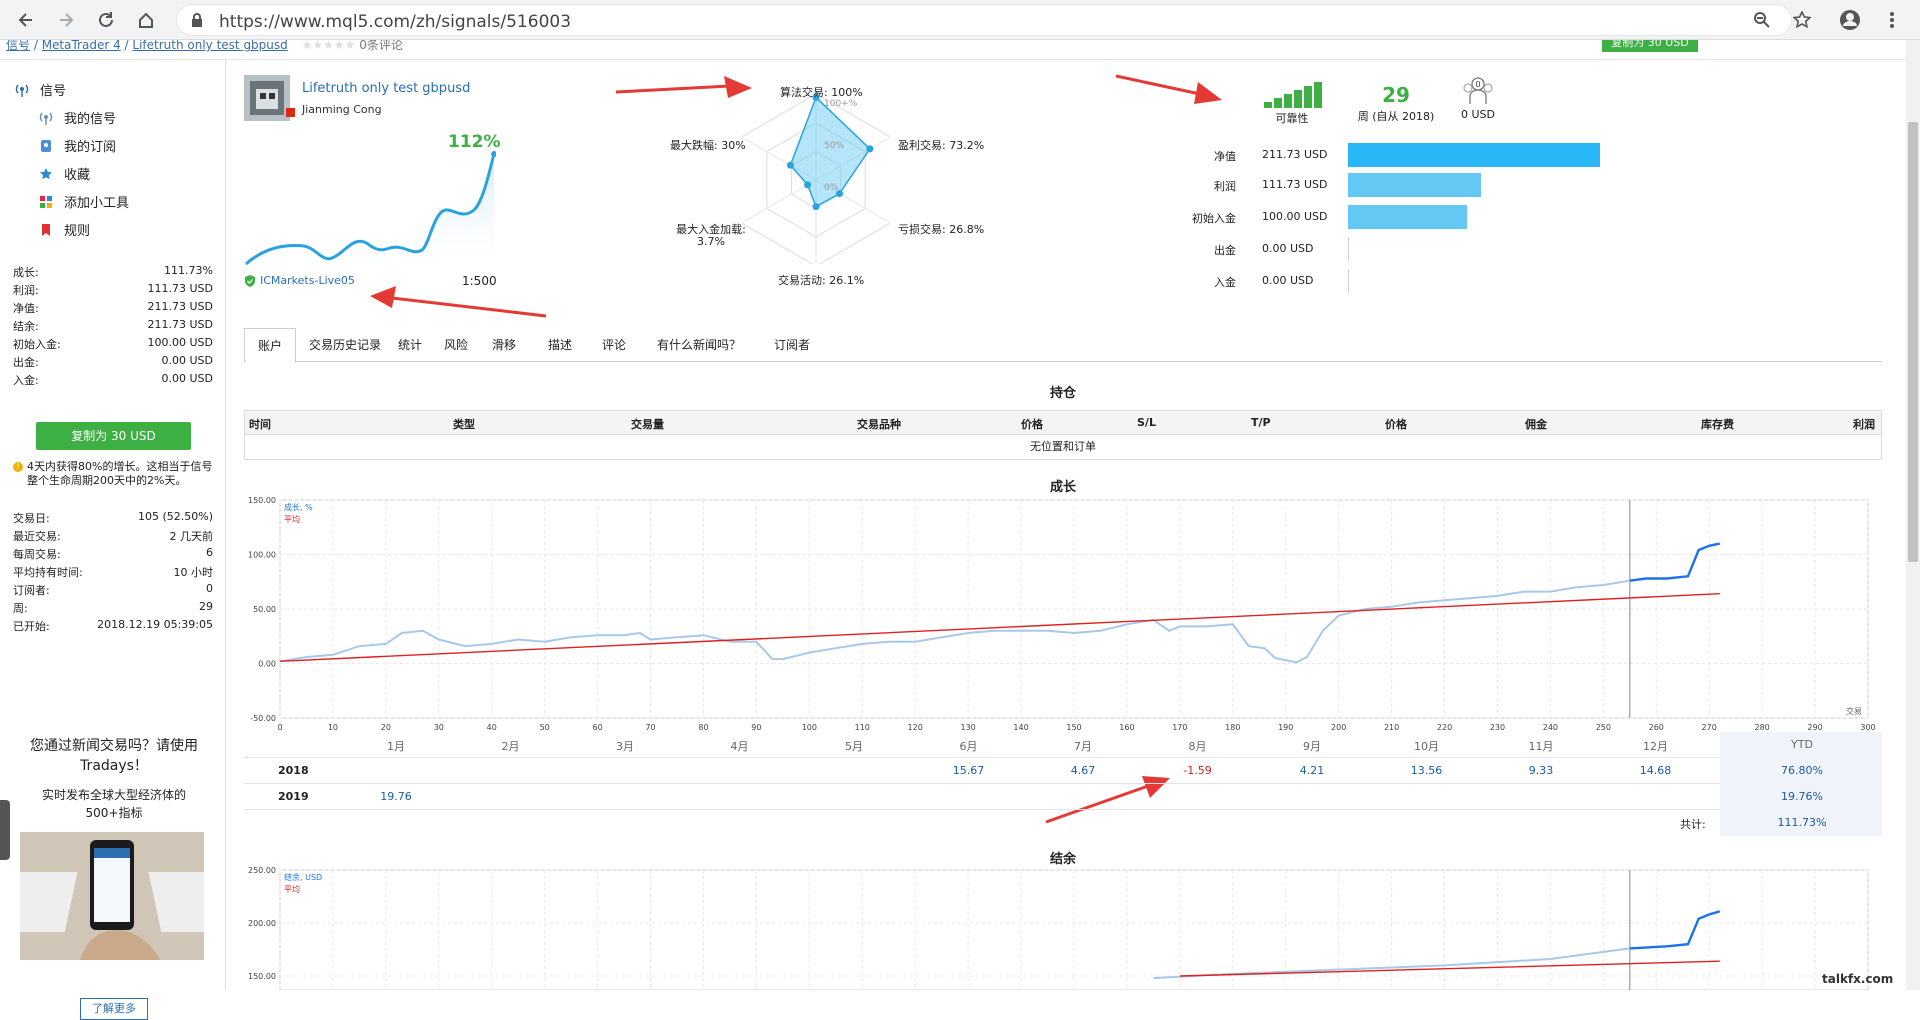 The height and width of the screenshot is (1020, 1920). What do you see at coordinates (456, 345) in the screenshot?
I see `tab-risk: 风险` at bounding box center [456, 345].